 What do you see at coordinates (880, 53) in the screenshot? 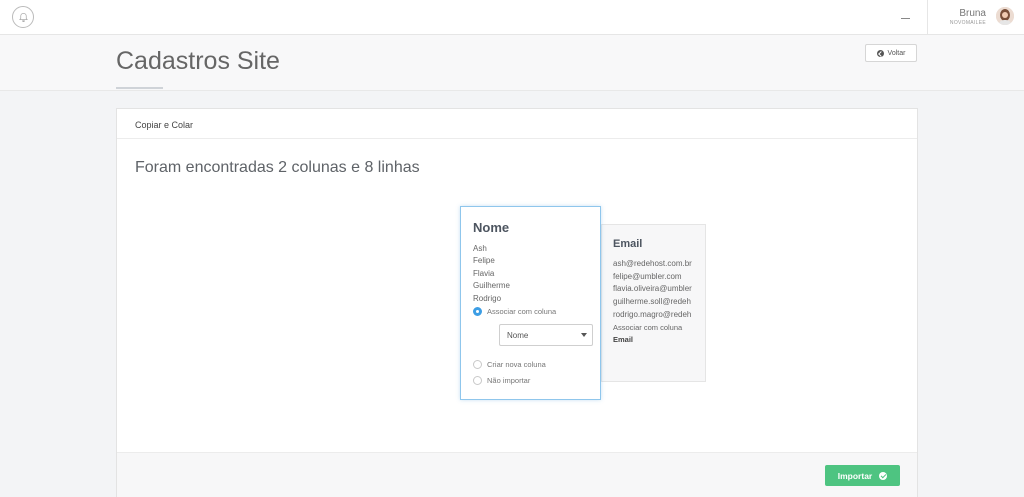
I see `back-arrow-icon` at bounding box center [880, 53].